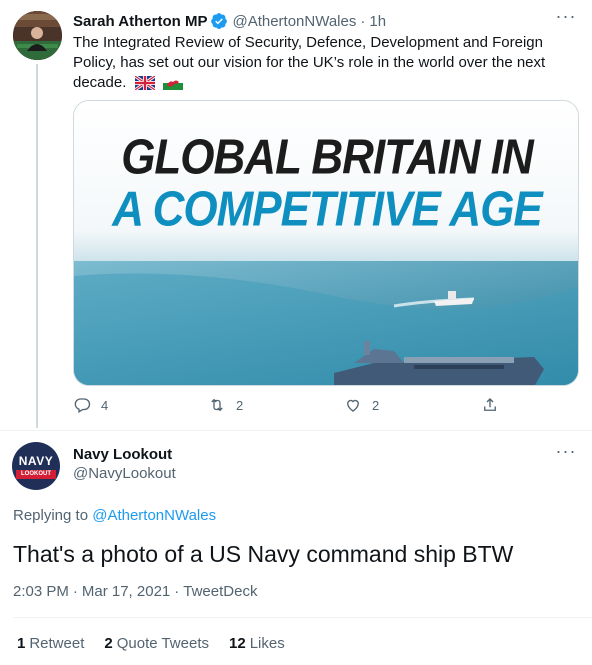  I want to click on avatar-logo-subtext: LOOKOUT, so click(36, 474).